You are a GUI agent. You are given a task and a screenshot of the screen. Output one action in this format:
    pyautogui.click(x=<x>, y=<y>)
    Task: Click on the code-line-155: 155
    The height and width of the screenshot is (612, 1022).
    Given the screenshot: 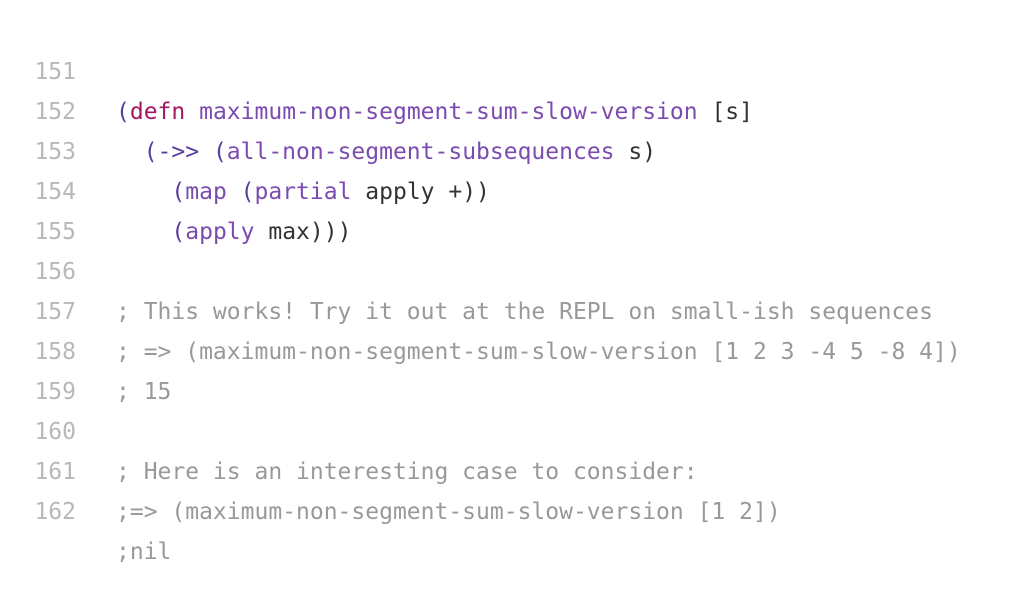 What is the action you would take?
    pyautogui.click(x=511, y=208)
    